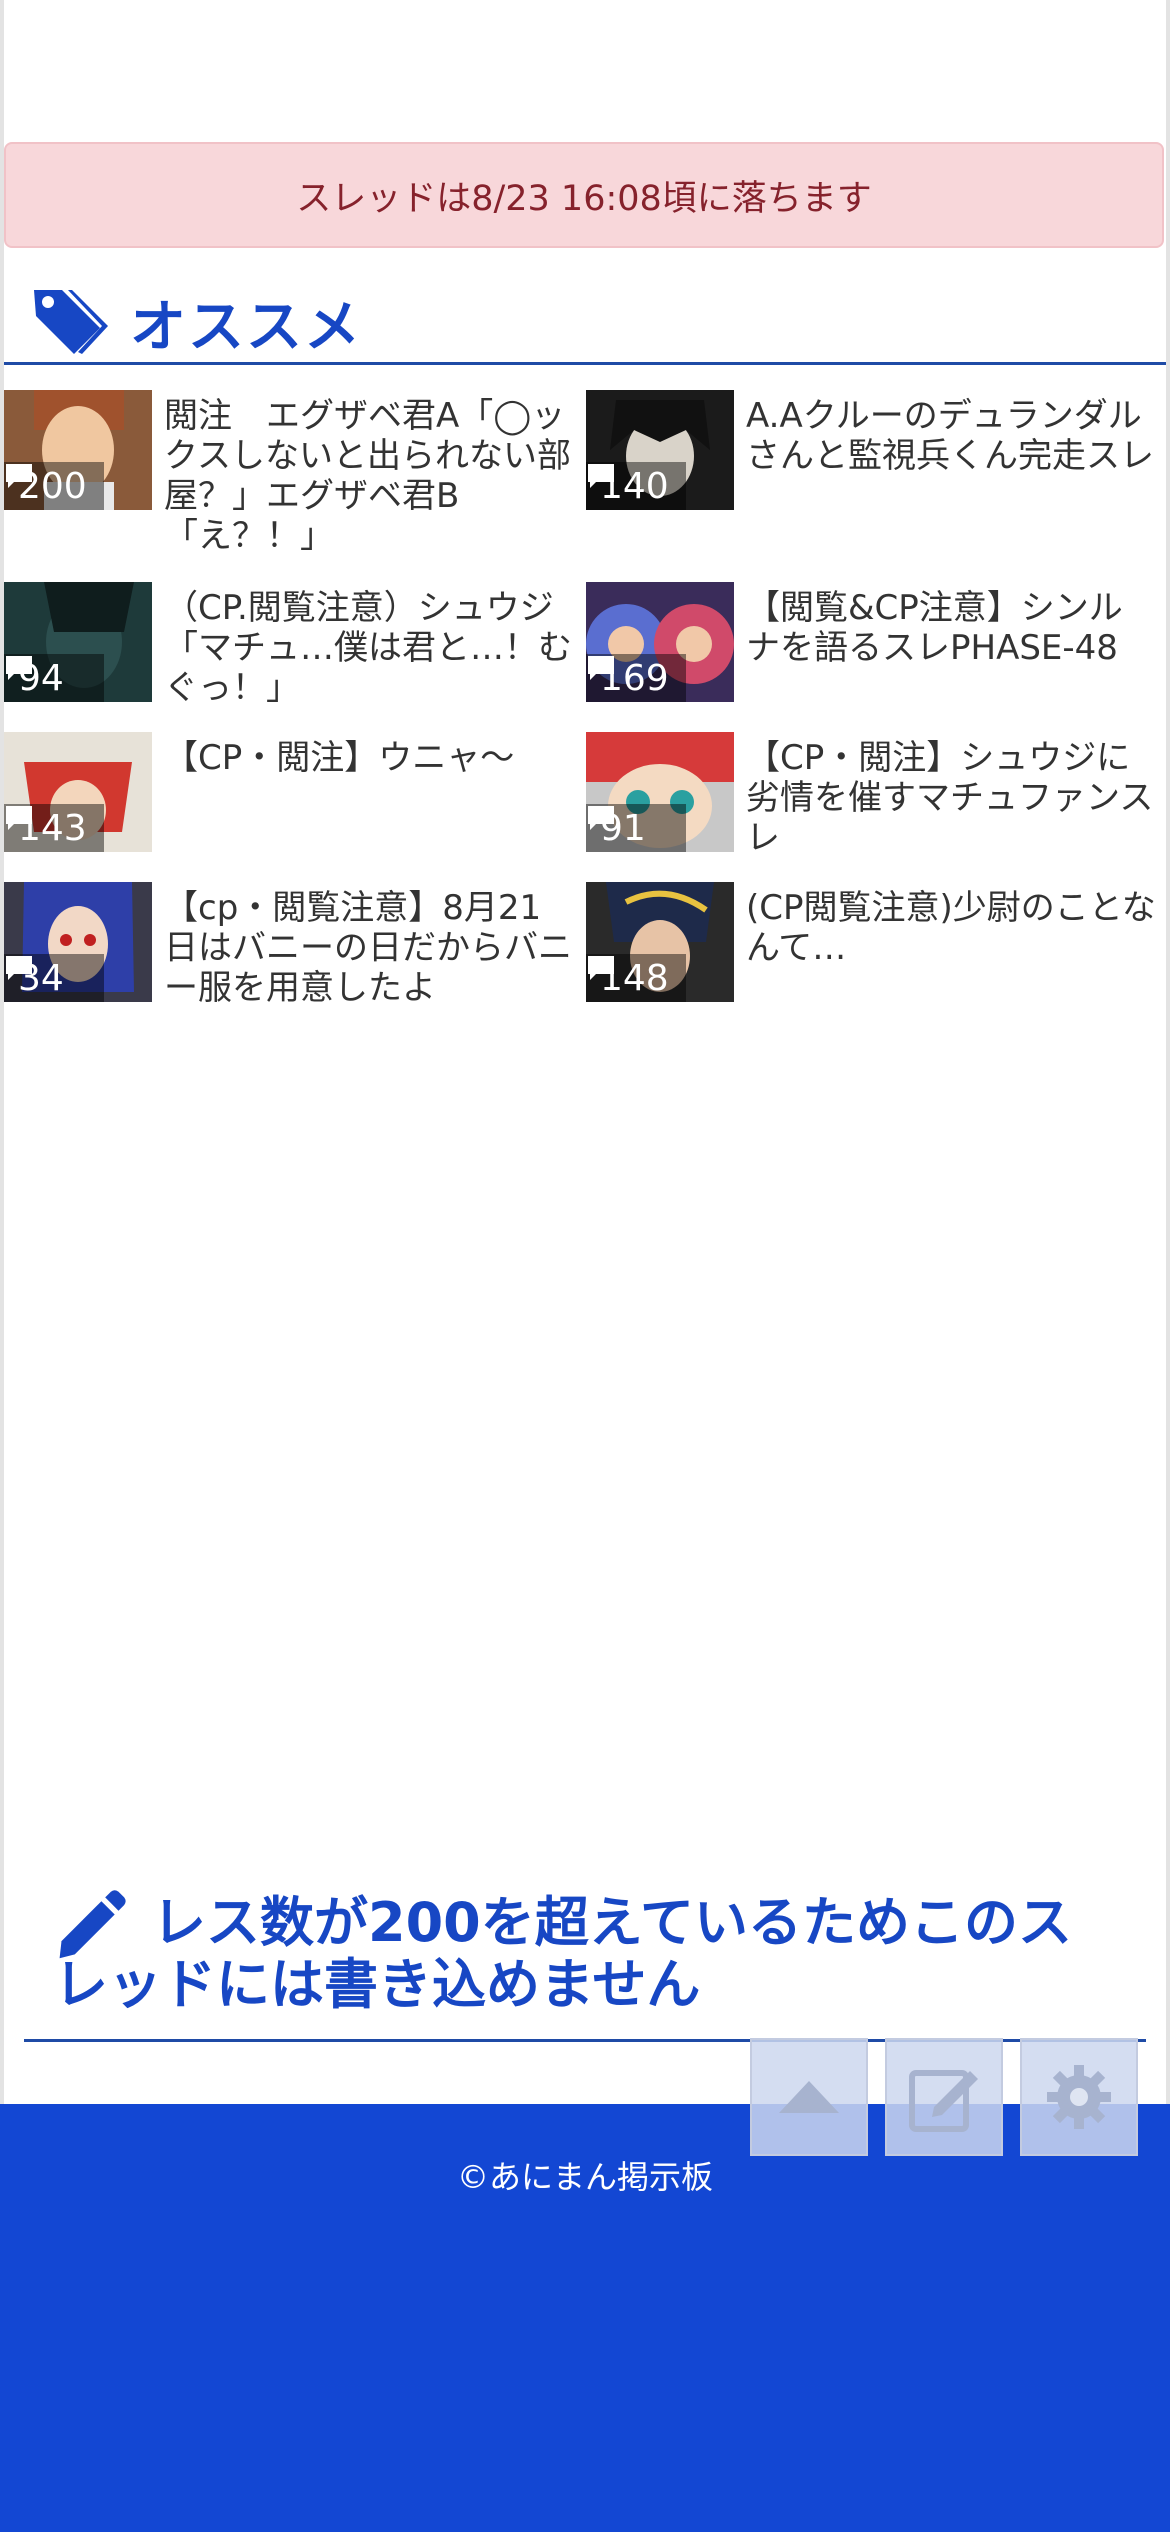 Image resolution: width=1170 pixels, height=2532 pixels. I want to click on comment-count: 94, so click(54, 678).